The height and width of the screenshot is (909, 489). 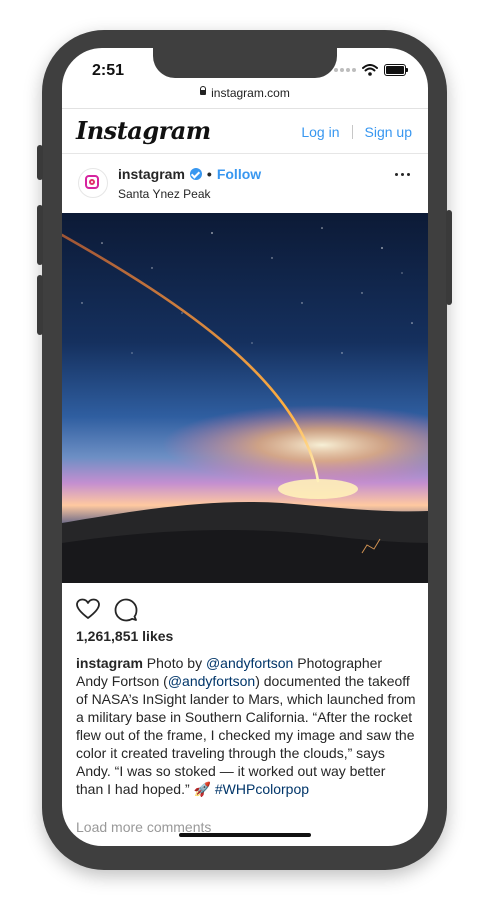 I want to click on address-divider, so click(x=245, y=108).